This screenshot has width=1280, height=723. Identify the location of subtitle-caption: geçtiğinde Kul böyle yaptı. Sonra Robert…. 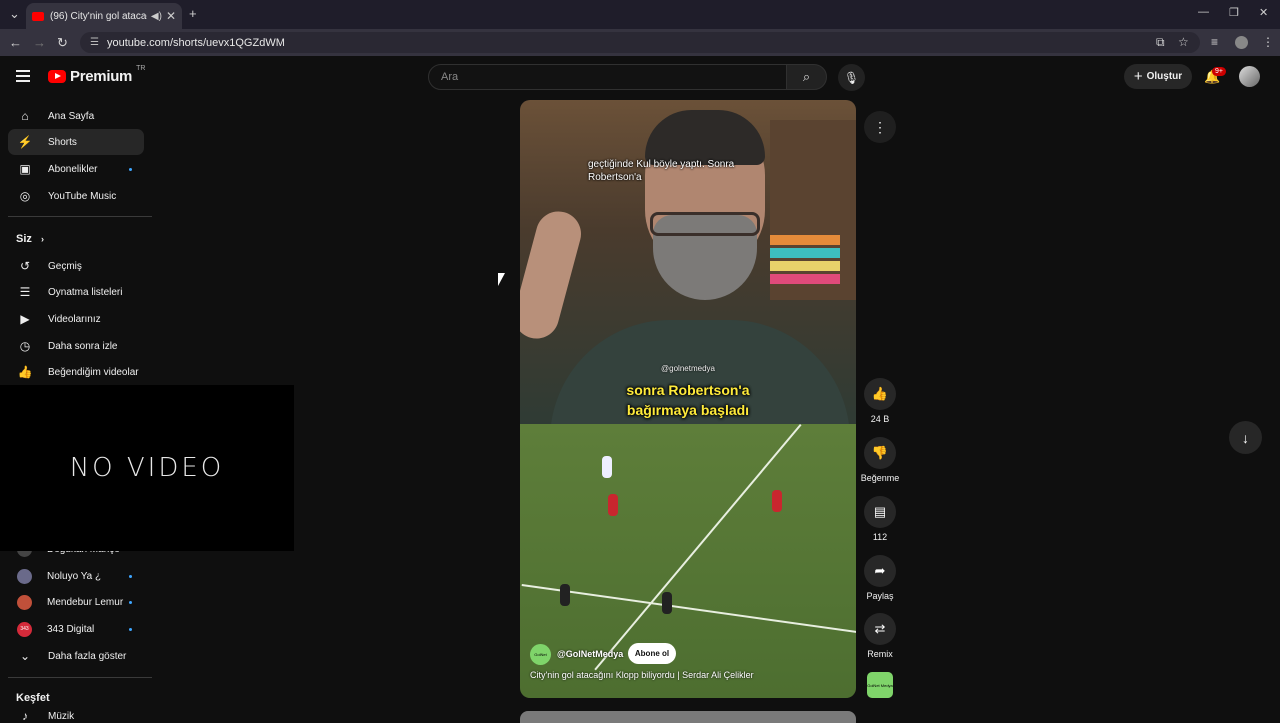
(661, 171).